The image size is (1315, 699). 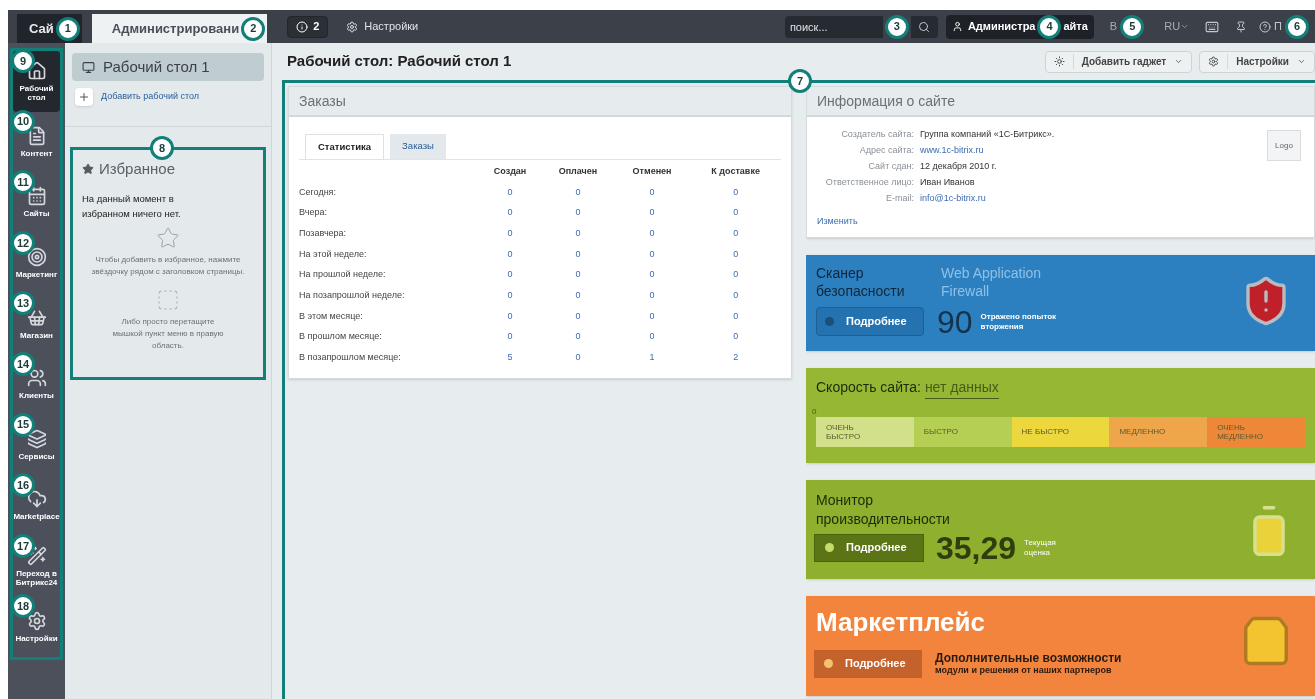 I want to click on callout-marker: 5, so click(x=1132, y=26).